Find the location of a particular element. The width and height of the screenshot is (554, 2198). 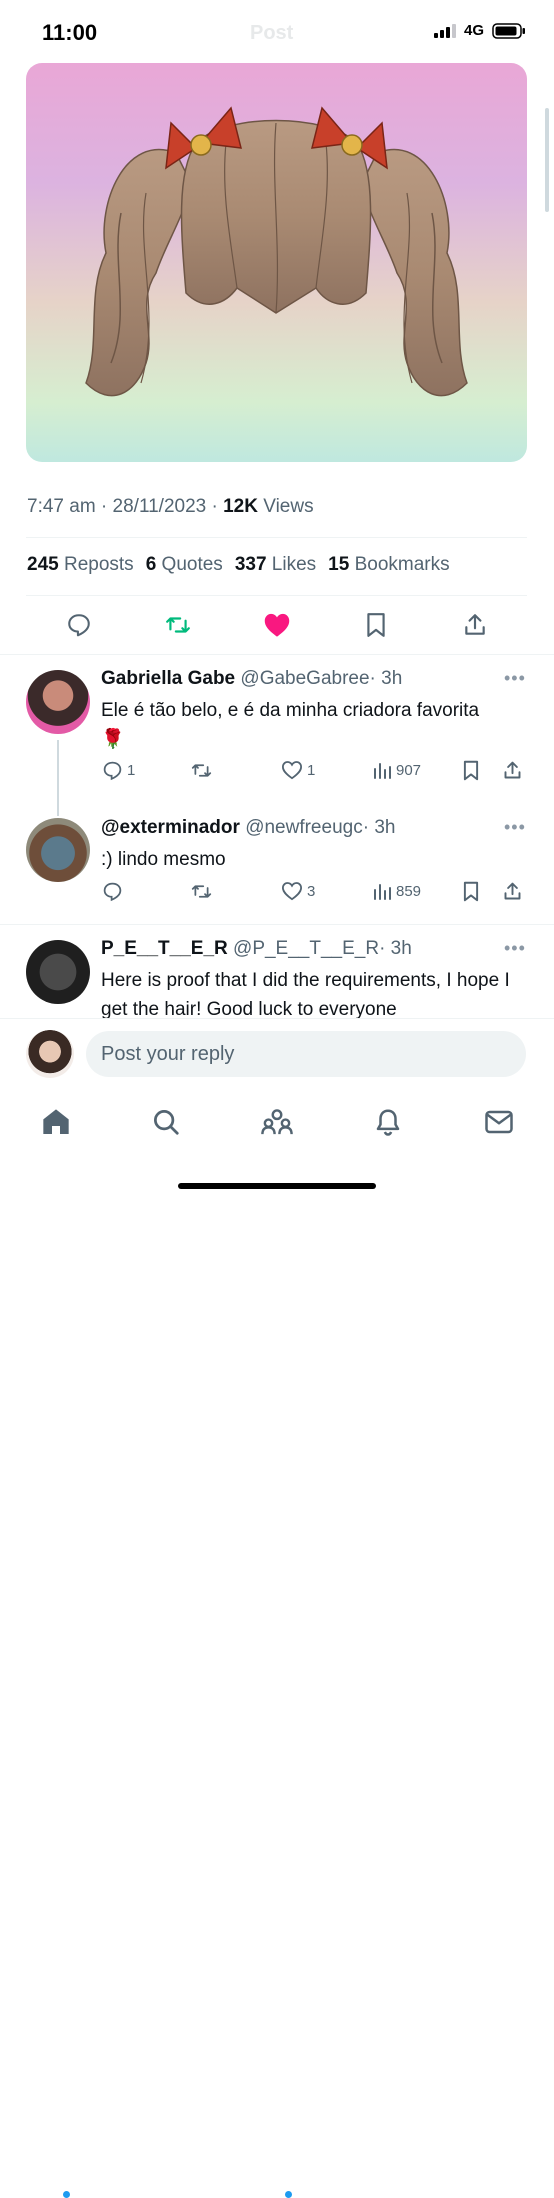

signal-icon is located at coordinates (444, 30).